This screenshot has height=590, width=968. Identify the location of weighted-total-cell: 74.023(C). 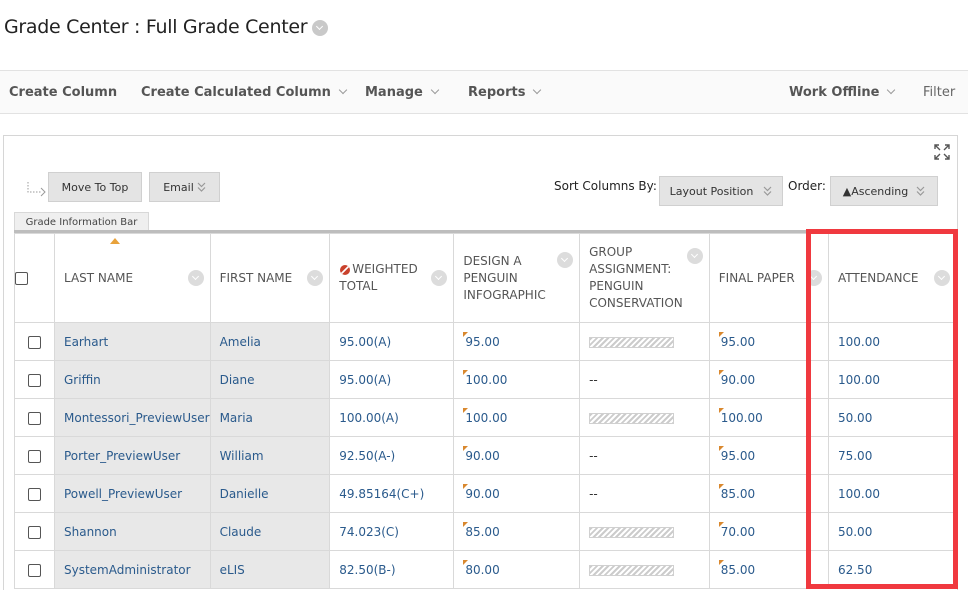
(392, 531).